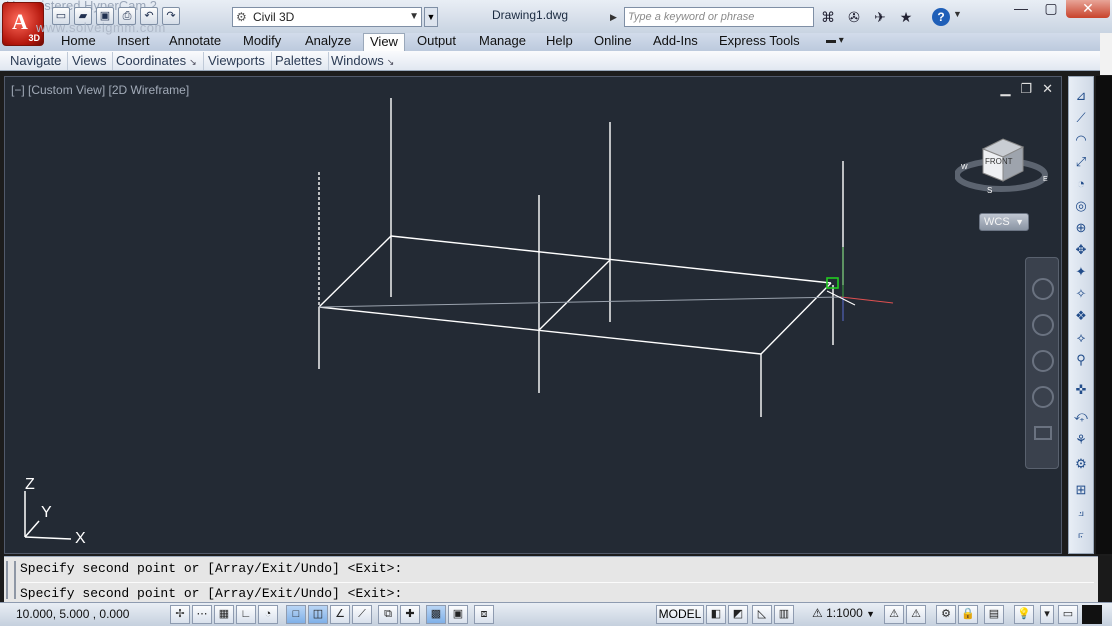 Image resolution: width=1112 pixels, height=626 pixels. What do you see at coordinates (1024, 614) in the screenshot?
I see `isolate-objects-icon: 💡` at bounding box center [1024, 614].